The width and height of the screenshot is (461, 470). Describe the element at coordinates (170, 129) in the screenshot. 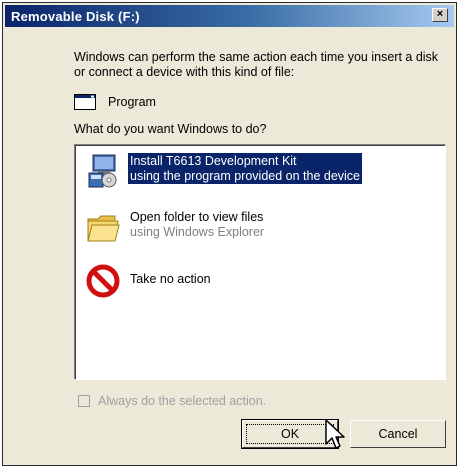

I see `question-label: What do you want Windows to do?` at that location.